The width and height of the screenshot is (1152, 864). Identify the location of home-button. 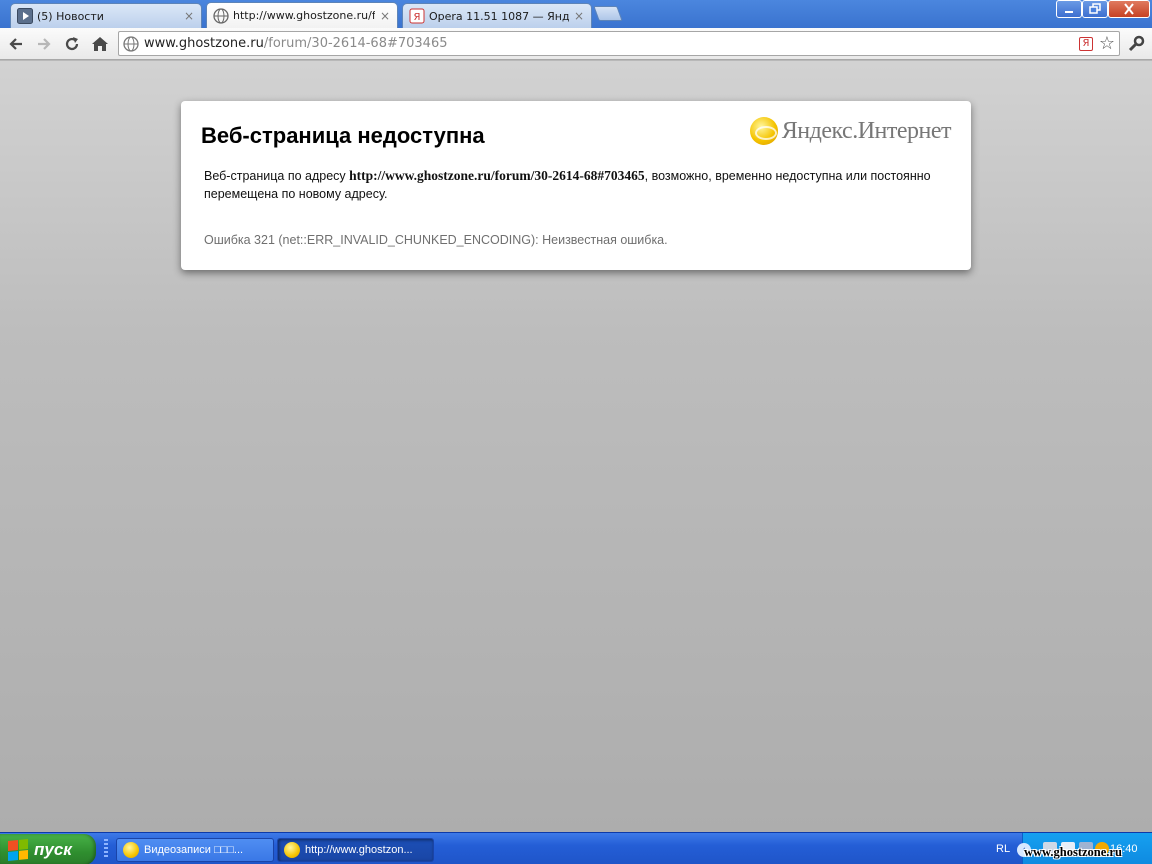
(100, 44).